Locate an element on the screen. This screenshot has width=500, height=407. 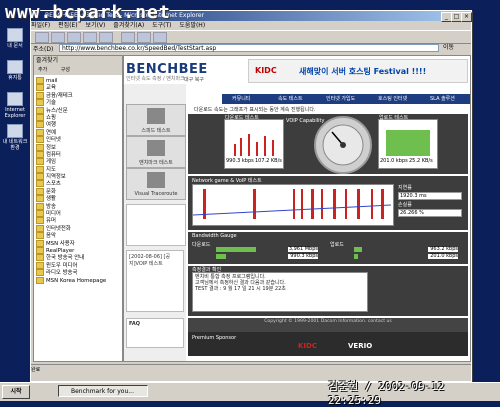
upload-graph: 업로드 테스트 201.0 kbps 25.2 KB/s is located at coordinates (408, 142).